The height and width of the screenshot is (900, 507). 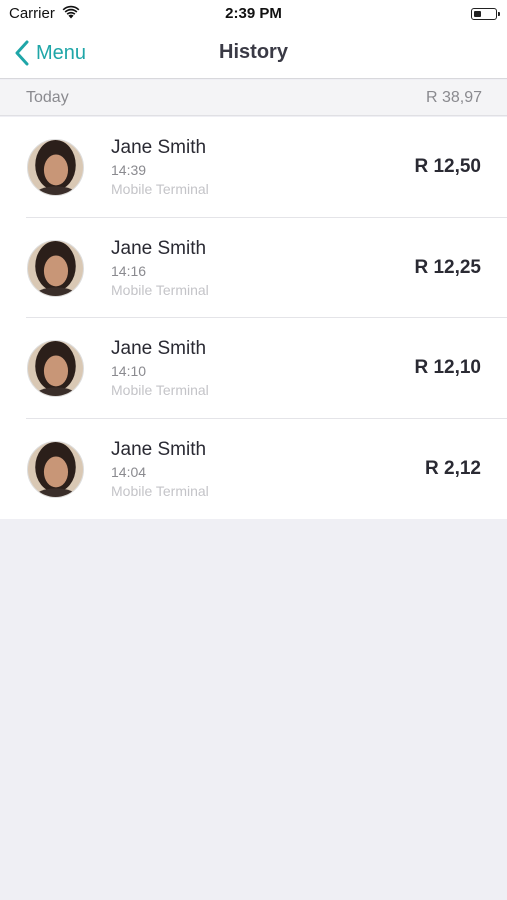 I want to click on transaction-row: Jane Smith 14:39 Mobile Terminal R 12,50, so click(x=253, y=167).